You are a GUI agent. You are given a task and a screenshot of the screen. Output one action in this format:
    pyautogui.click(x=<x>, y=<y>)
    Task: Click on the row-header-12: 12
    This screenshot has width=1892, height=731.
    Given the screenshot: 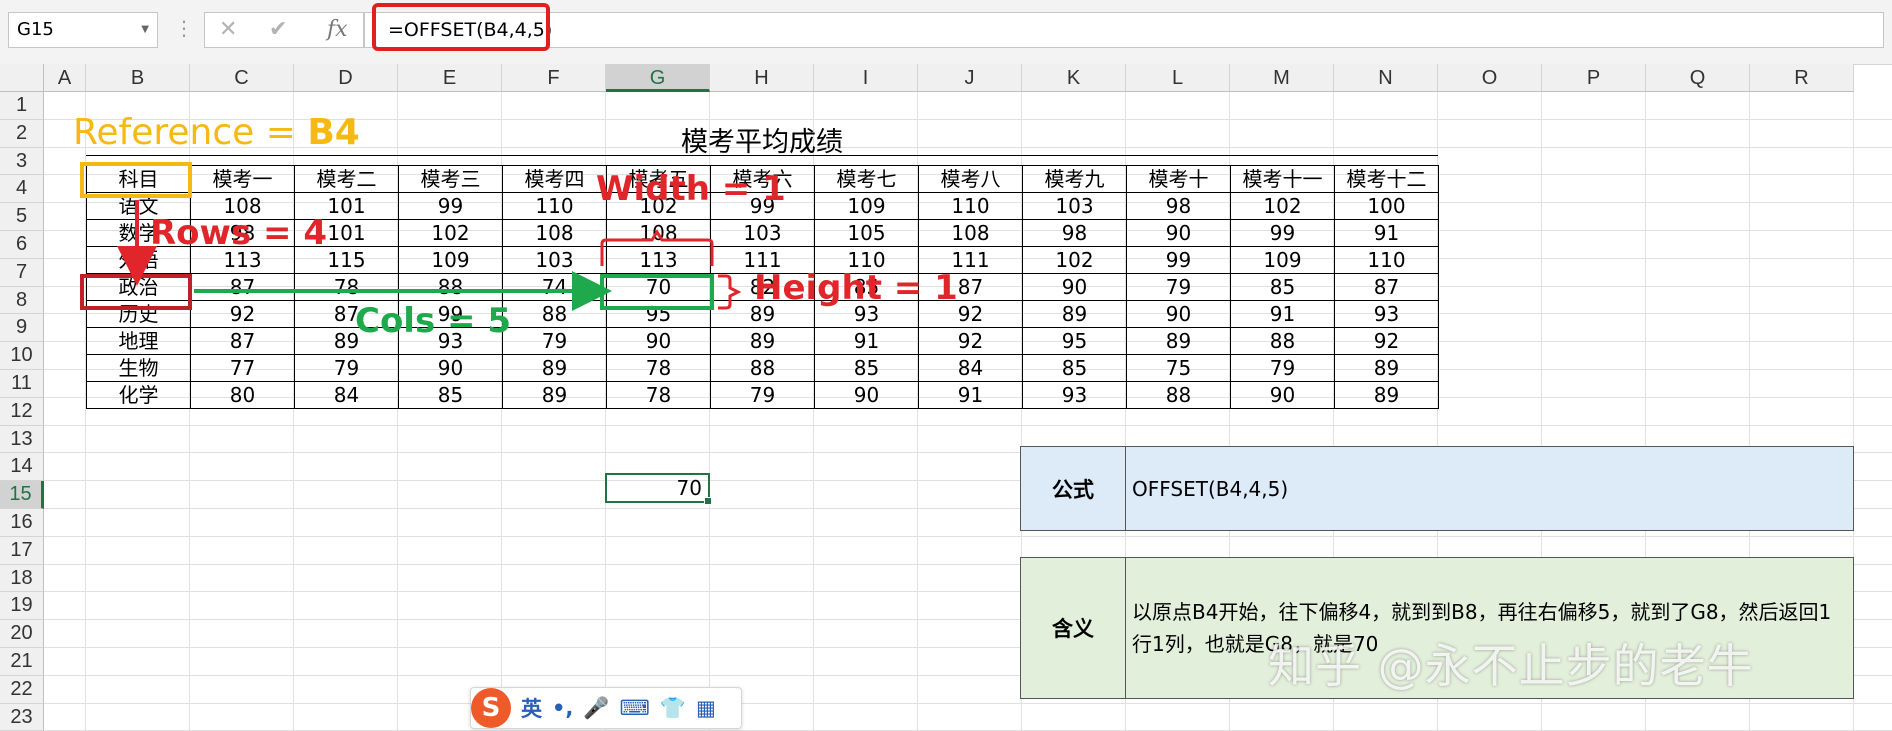 What is the action you would take?
    pyautogui.click(x=22, y=411)
    